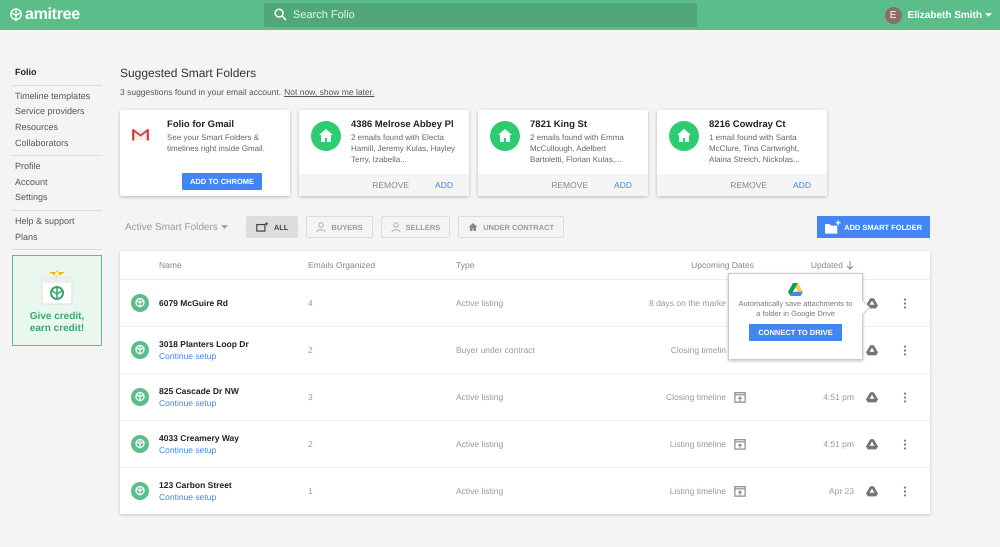 This screenshot has height=547, width=1000. What do you see at coordinates (224, 227) in the screenshot?
I see `caret-icon` at bounding box center [224, 227].